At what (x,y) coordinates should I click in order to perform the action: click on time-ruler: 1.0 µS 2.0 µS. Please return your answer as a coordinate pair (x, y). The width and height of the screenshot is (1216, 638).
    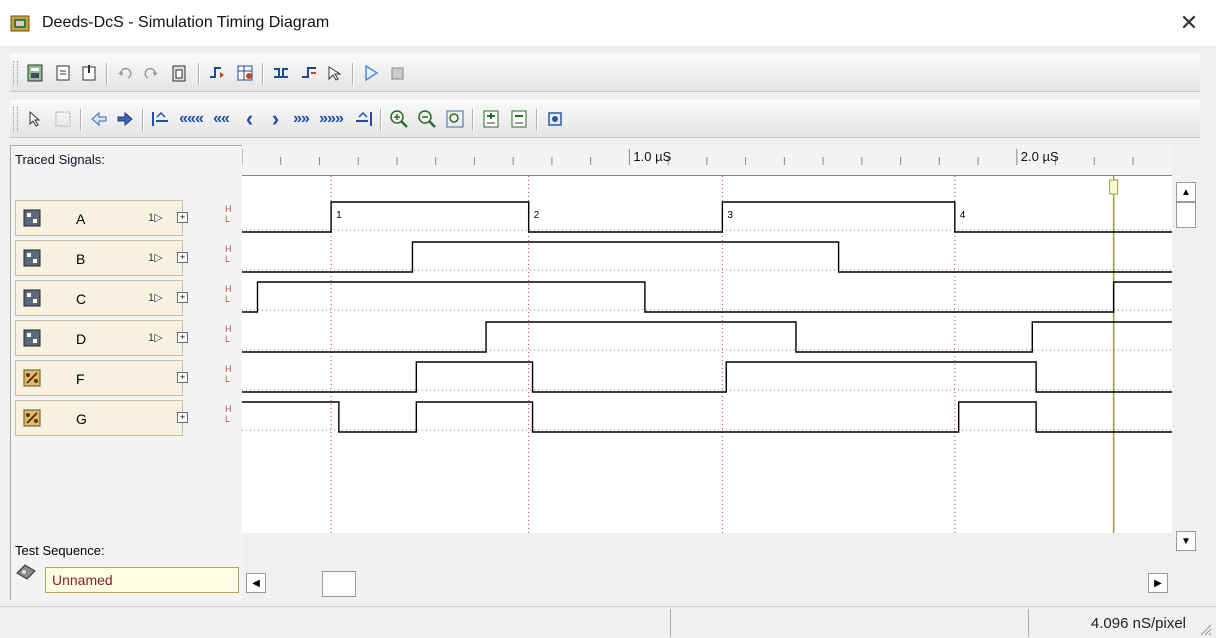
    Looking at the image, I should click on (707, 160).